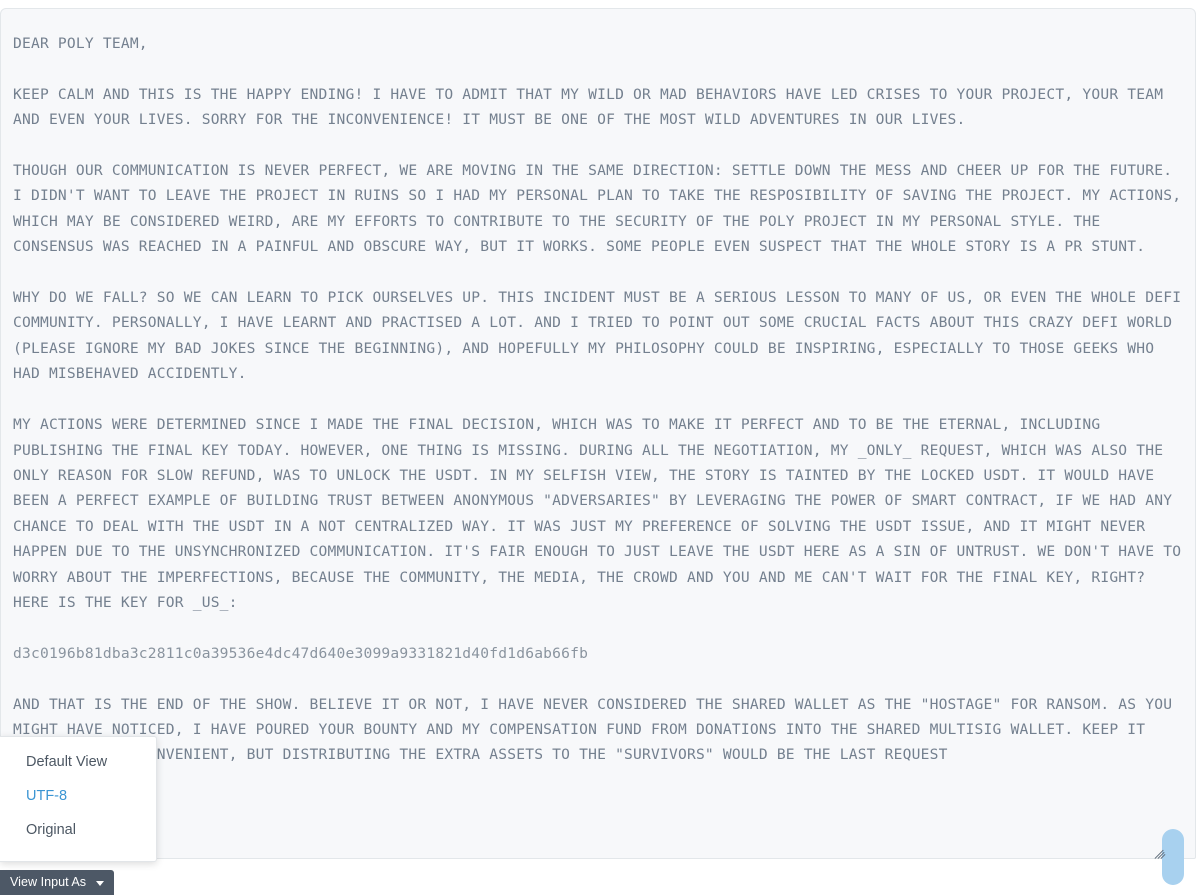 The width and height of the screenshot is (1200, 895). What do you see at coordinates (1161, 854) in the screenshot?
I see `resize-grip-icon` at bounding box center [1161, 854].